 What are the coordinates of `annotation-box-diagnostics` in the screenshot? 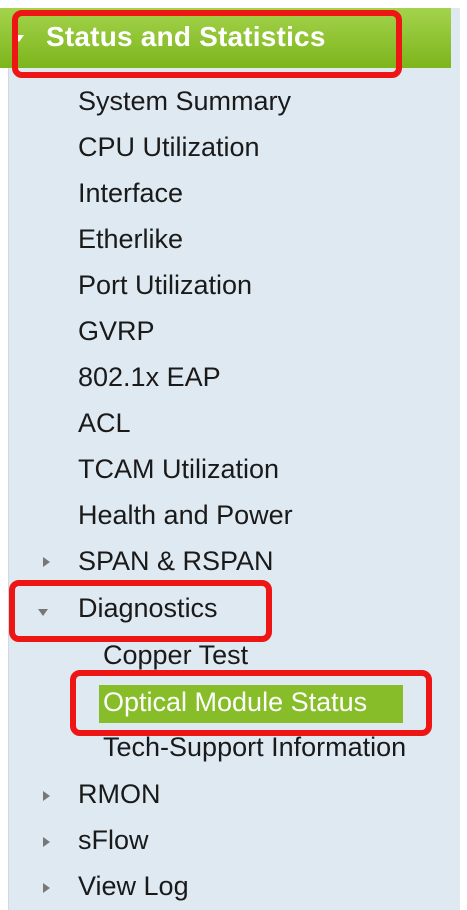 It's located at (140, 611).